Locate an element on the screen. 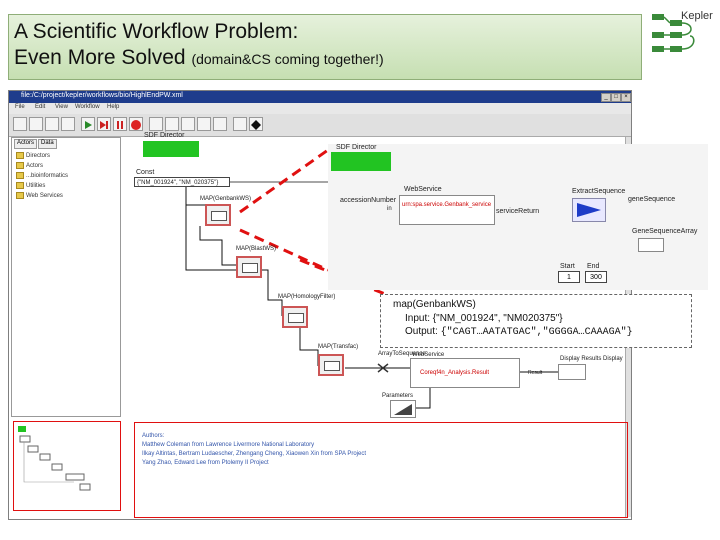  extract-sequence-label: ExtractSequence is located at coordinates (599, 191).